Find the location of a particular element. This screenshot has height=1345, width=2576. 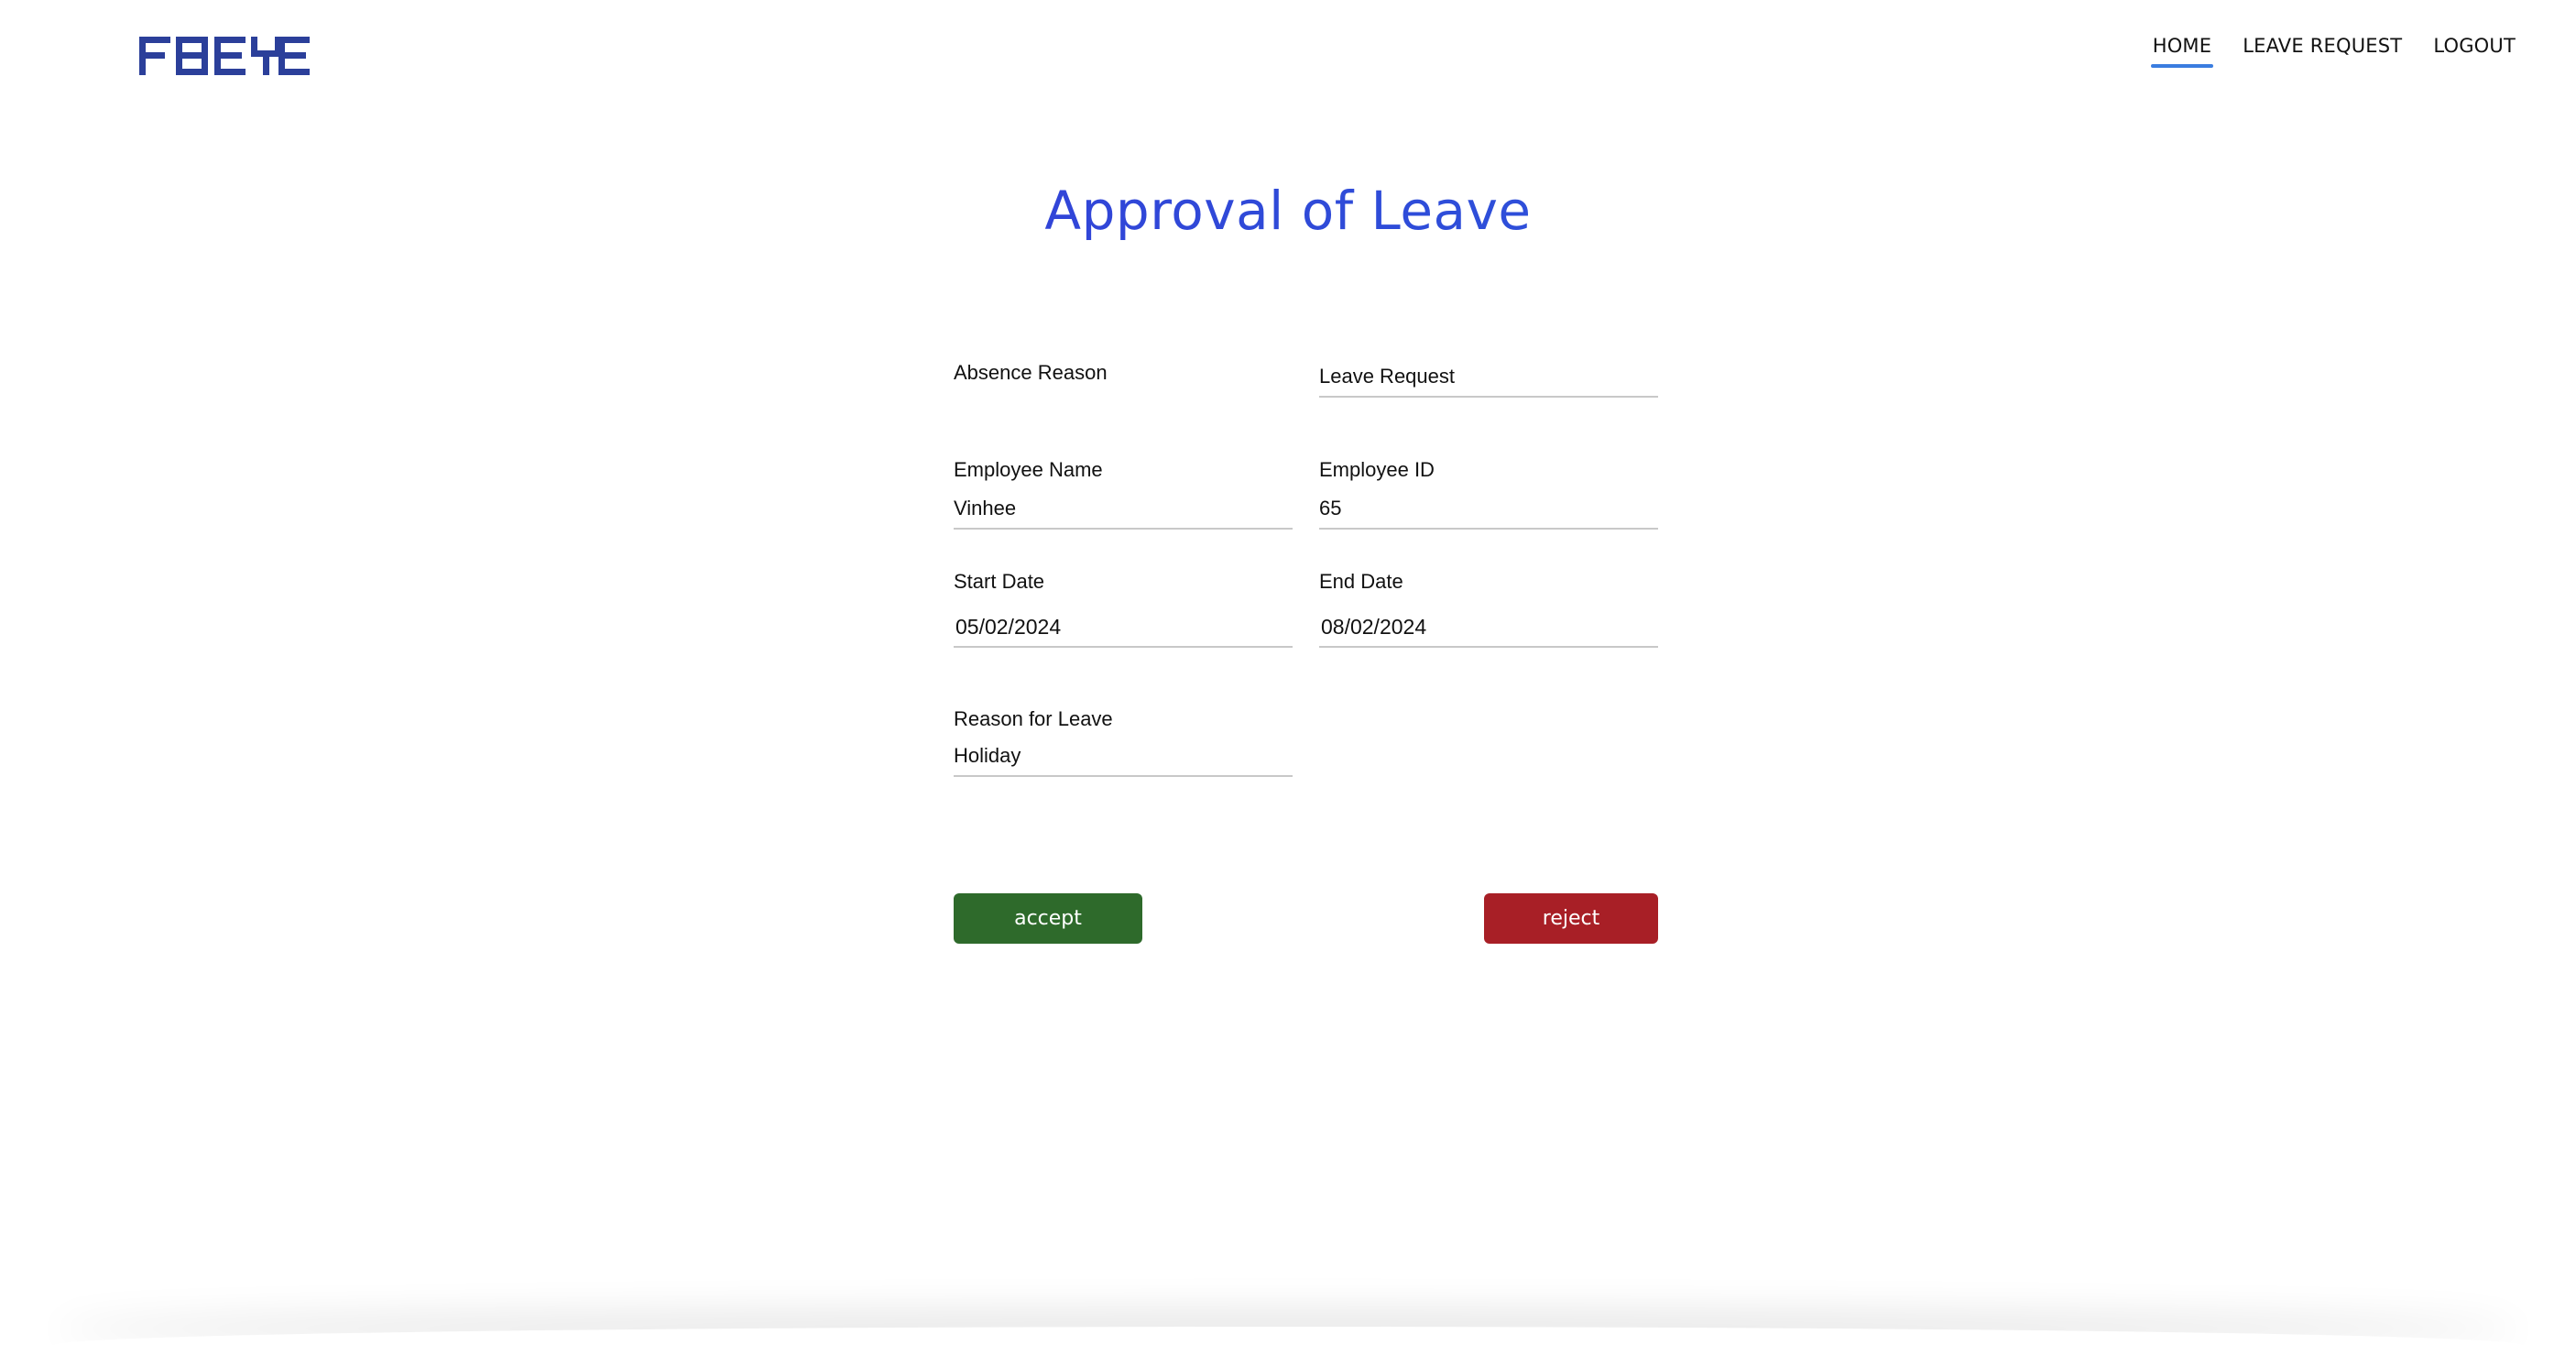

nav-home: HOME is located at coordinates (2182, 51).